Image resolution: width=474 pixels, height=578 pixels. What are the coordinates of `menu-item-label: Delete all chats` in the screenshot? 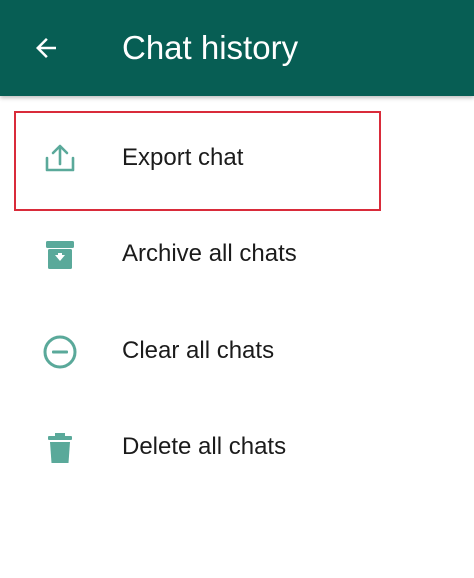 It's located at (204, 446).